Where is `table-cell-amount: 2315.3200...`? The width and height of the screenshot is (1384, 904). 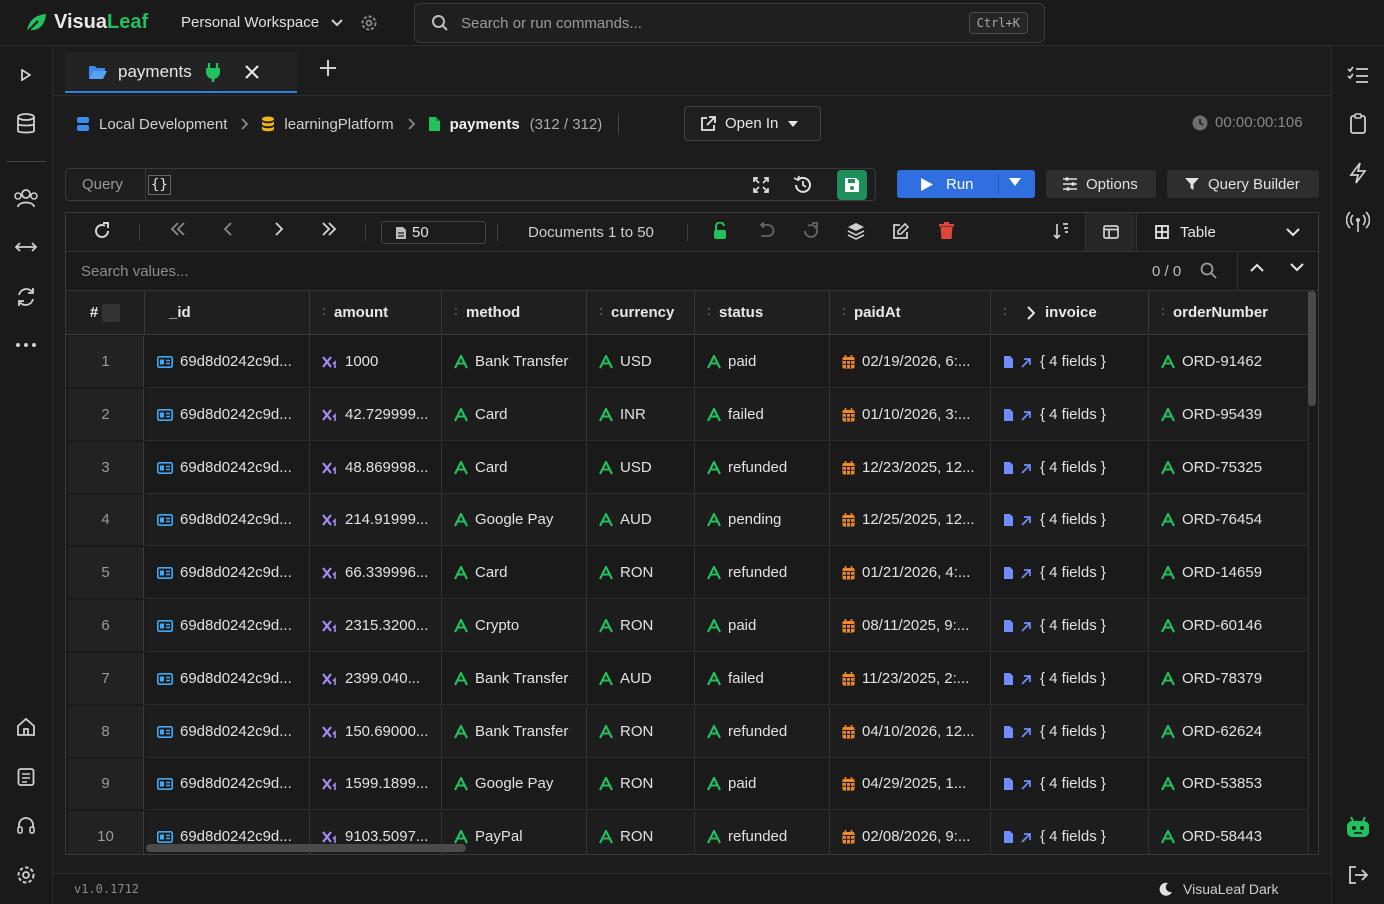 table-cell-amount: 2315.3200... is located at coordinates (376, 626).